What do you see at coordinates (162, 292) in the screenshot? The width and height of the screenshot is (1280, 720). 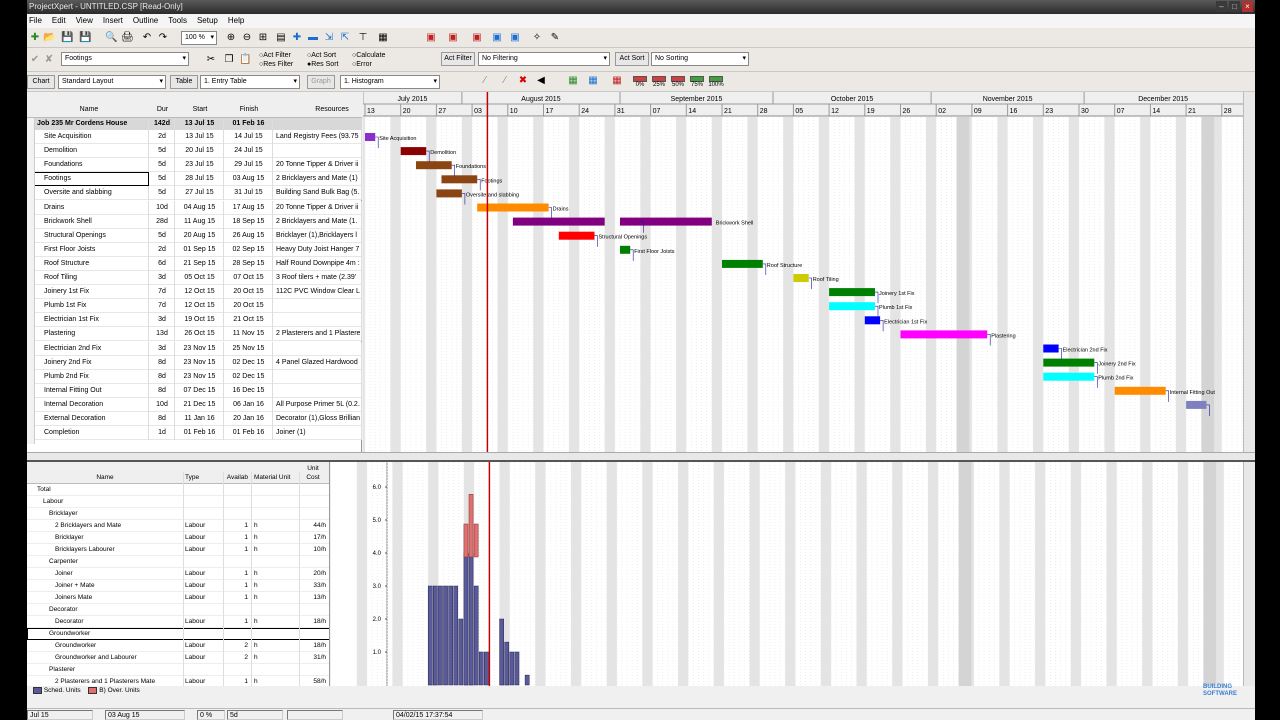 I see `task-duration: 7d` at bounding box center [162, 292].